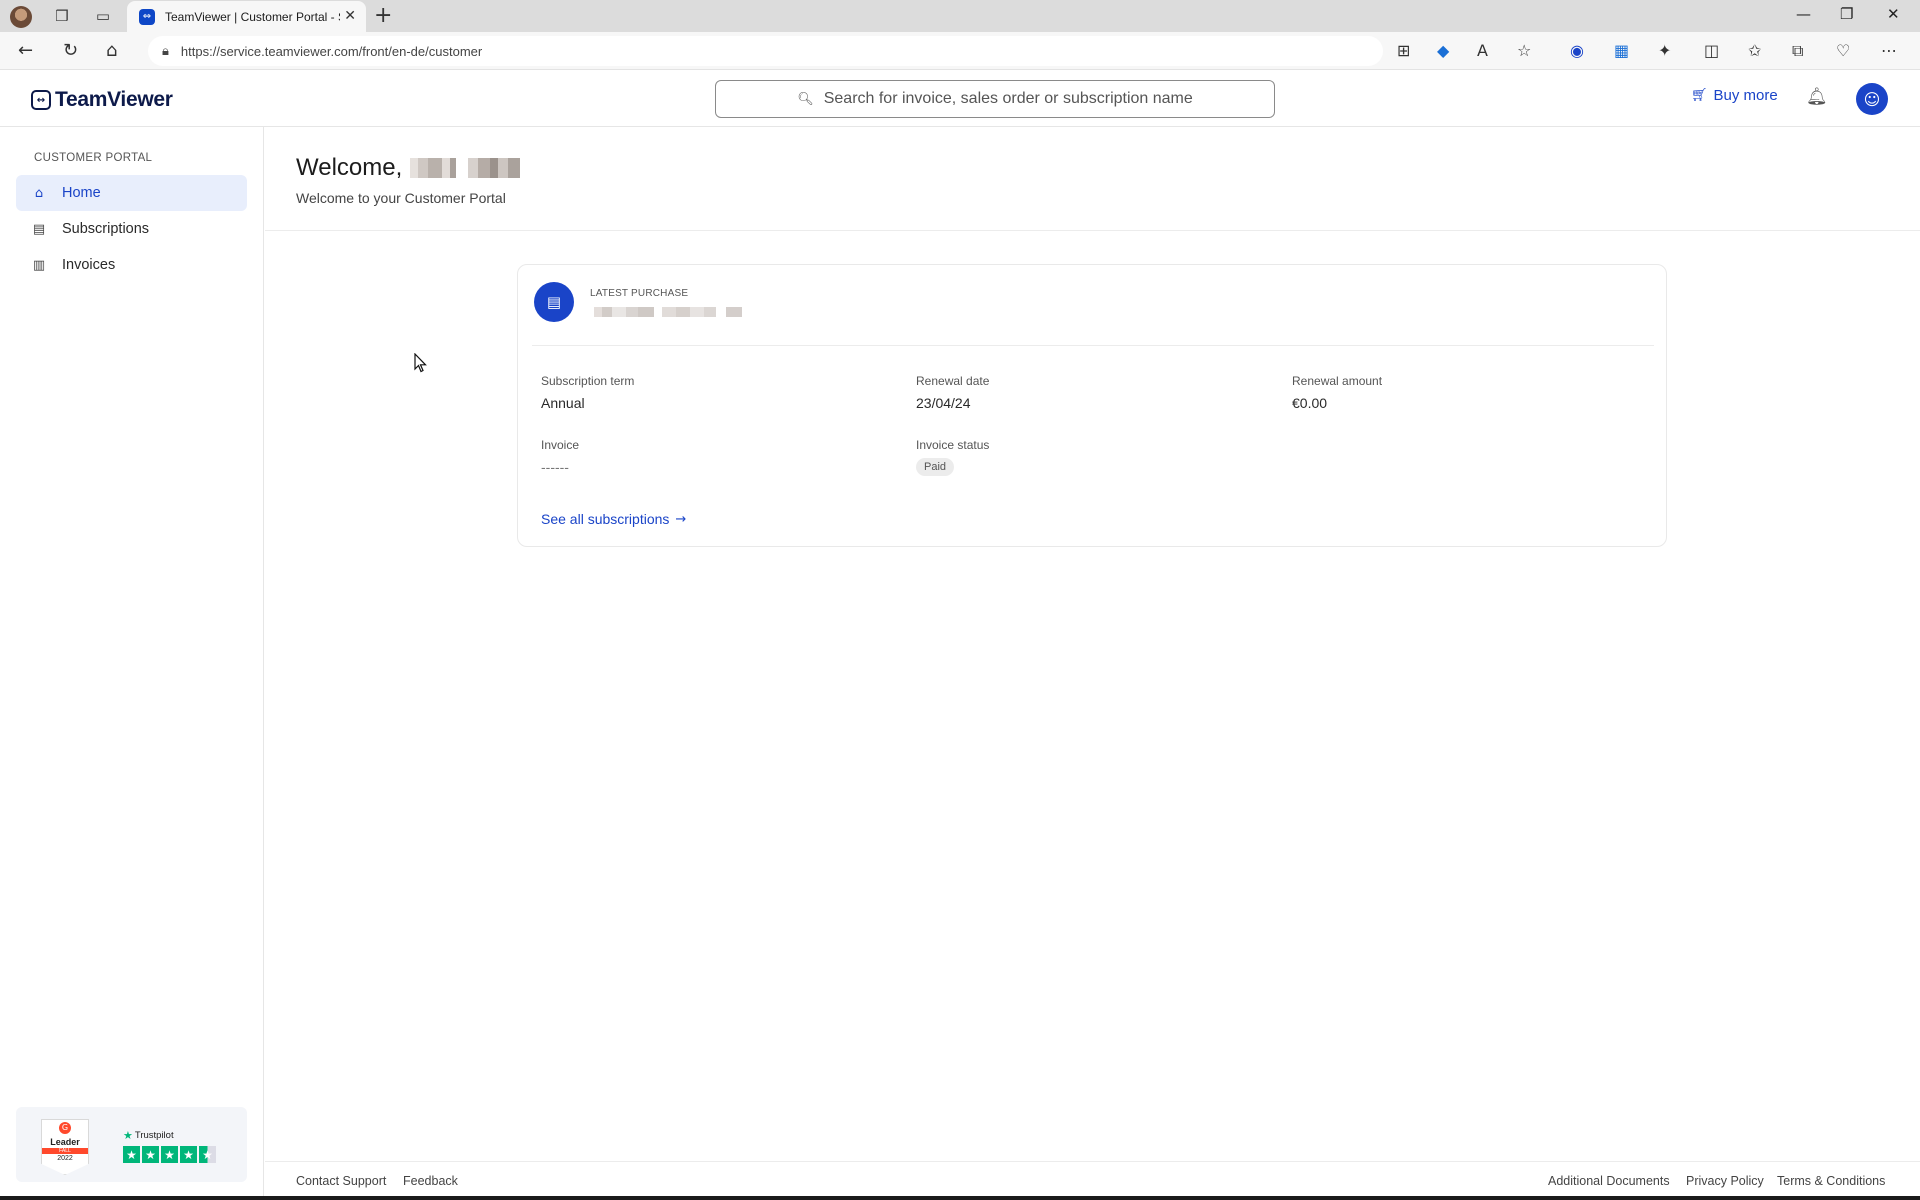 Image resolution: width=1920 pixels, height=1200 pixels. I want to click on sidebar-item-home: ⌂ Home, so click(131, 193).